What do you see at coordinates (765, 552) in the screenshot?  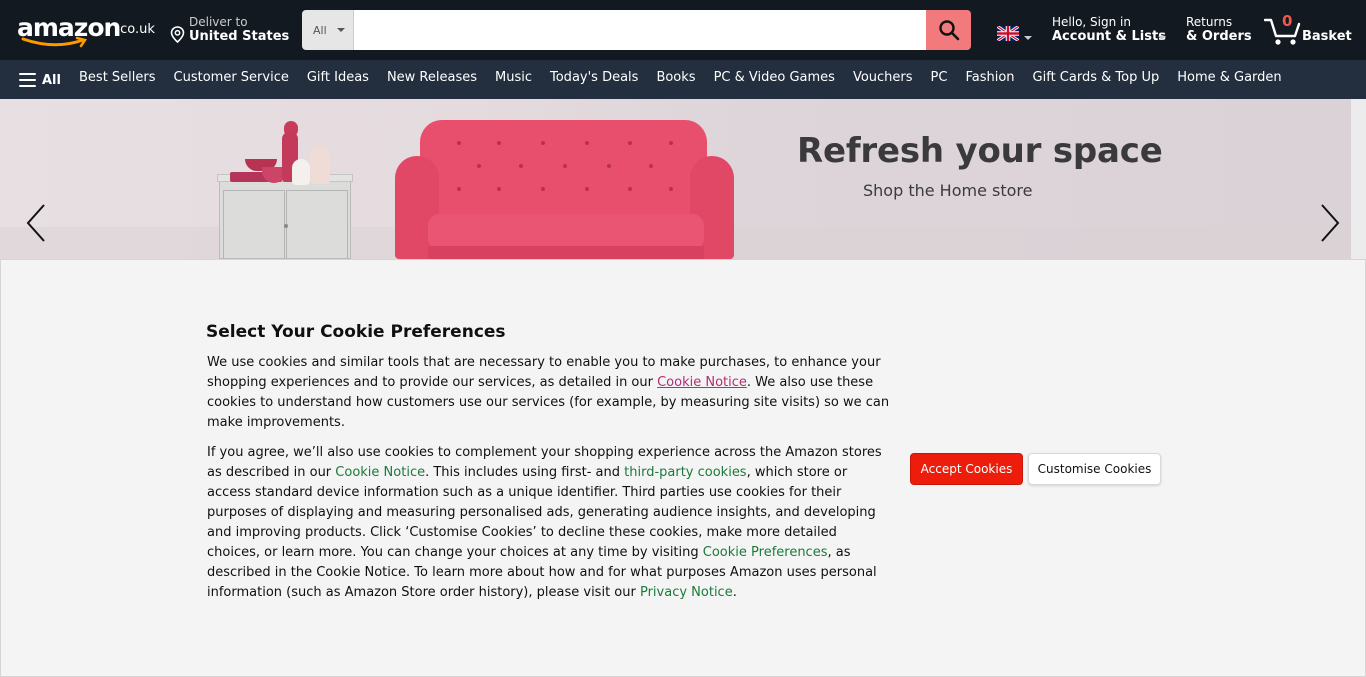 I see `cookie-preferences-link: Cookie Preferences` at bounding box center [765, 552].